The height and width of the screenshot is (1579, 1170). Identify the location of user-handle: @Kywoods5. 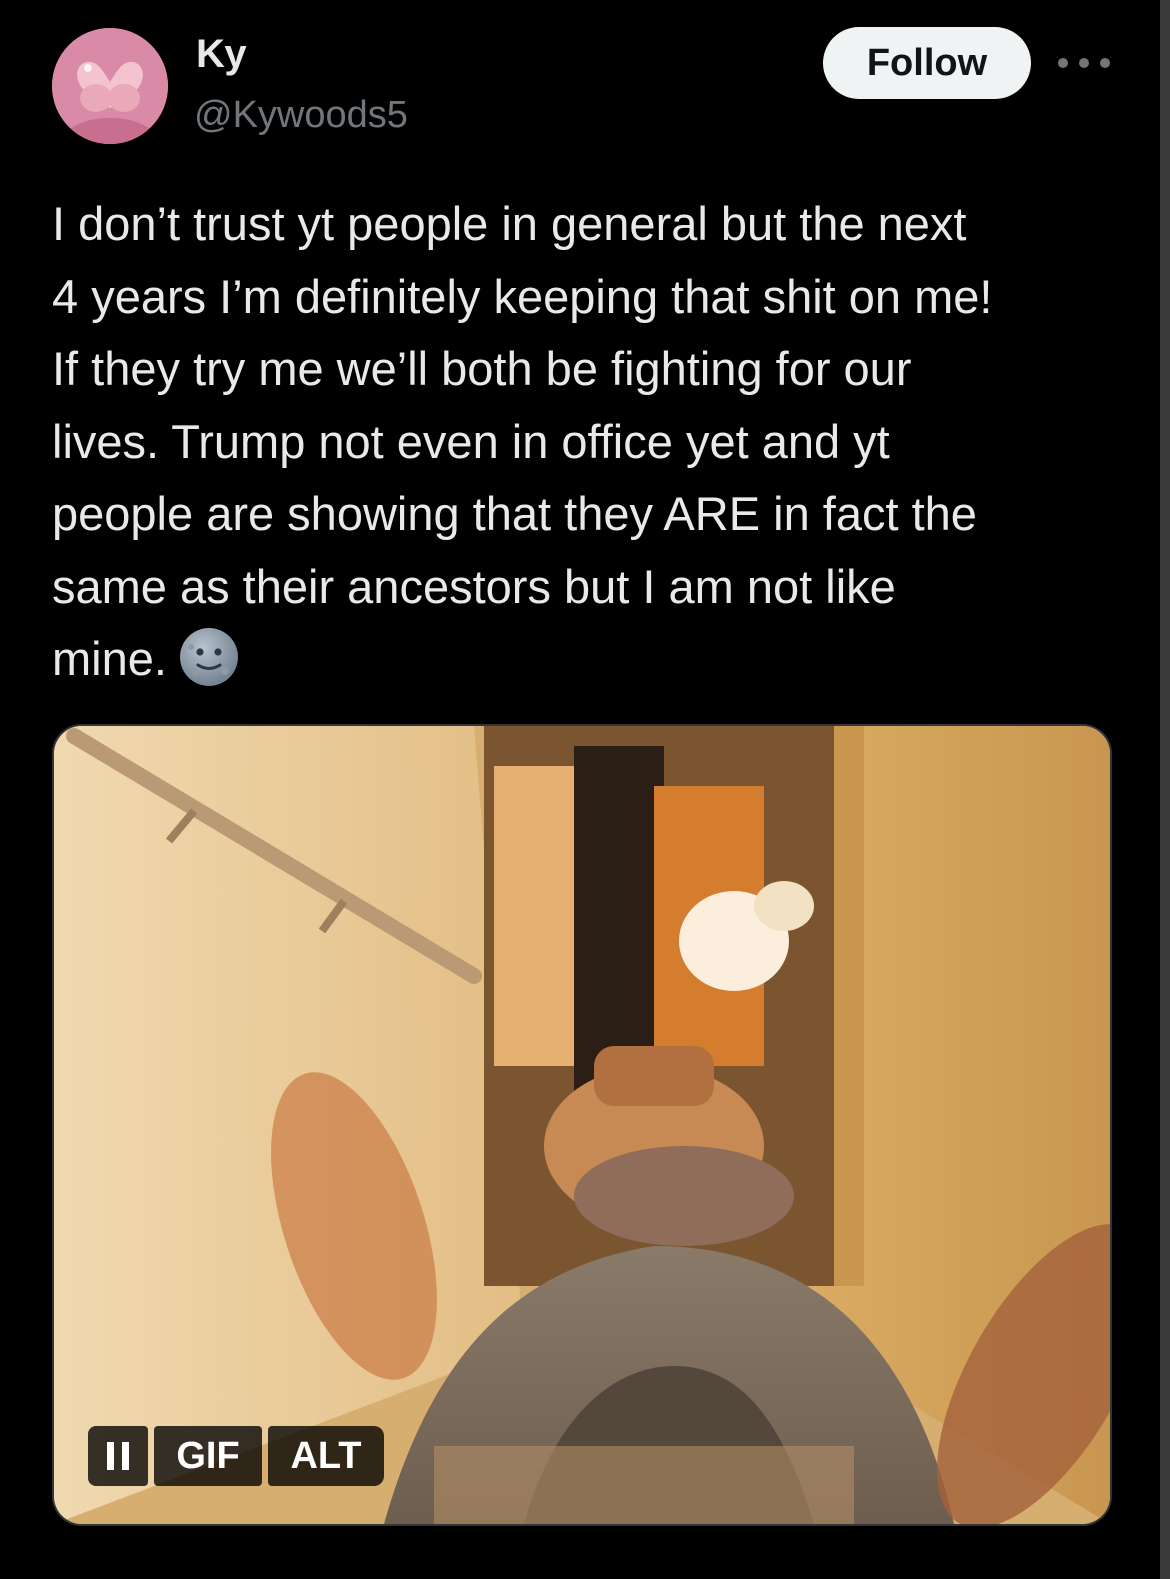
(301, 115).